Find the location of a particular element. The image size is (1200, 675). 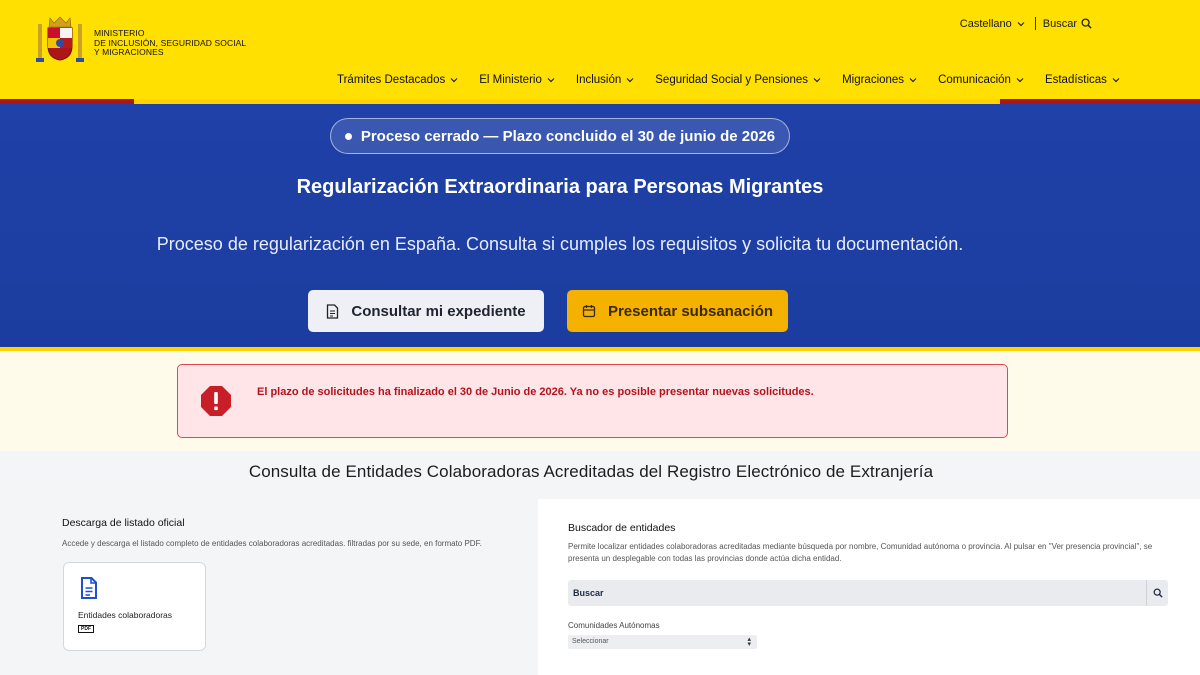

region-select-value: Seleccionar is located at coordinates (590, 641).